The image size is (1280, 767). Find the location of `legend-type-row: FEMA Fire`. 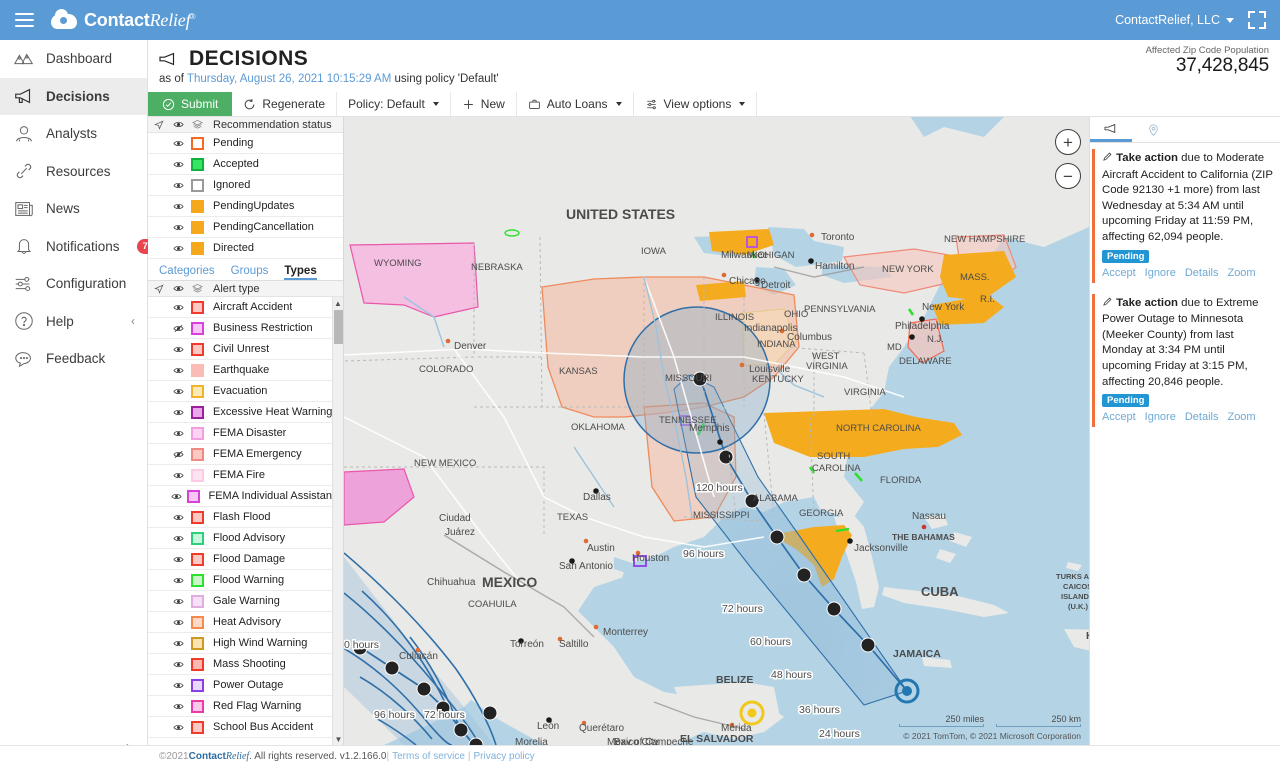

legend-type-row: FEMA Fire is located at coordinates (240, 475).